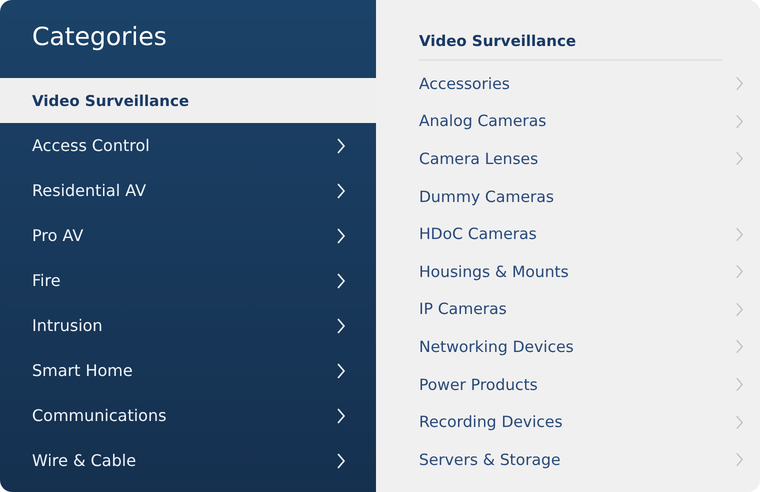 Image resolution: width=760 pixels, height=492 pixels. Describe the element at coordinates (581, 271) in the screenshot. I see `subcategory-item: Housings & Mounts` at that location.